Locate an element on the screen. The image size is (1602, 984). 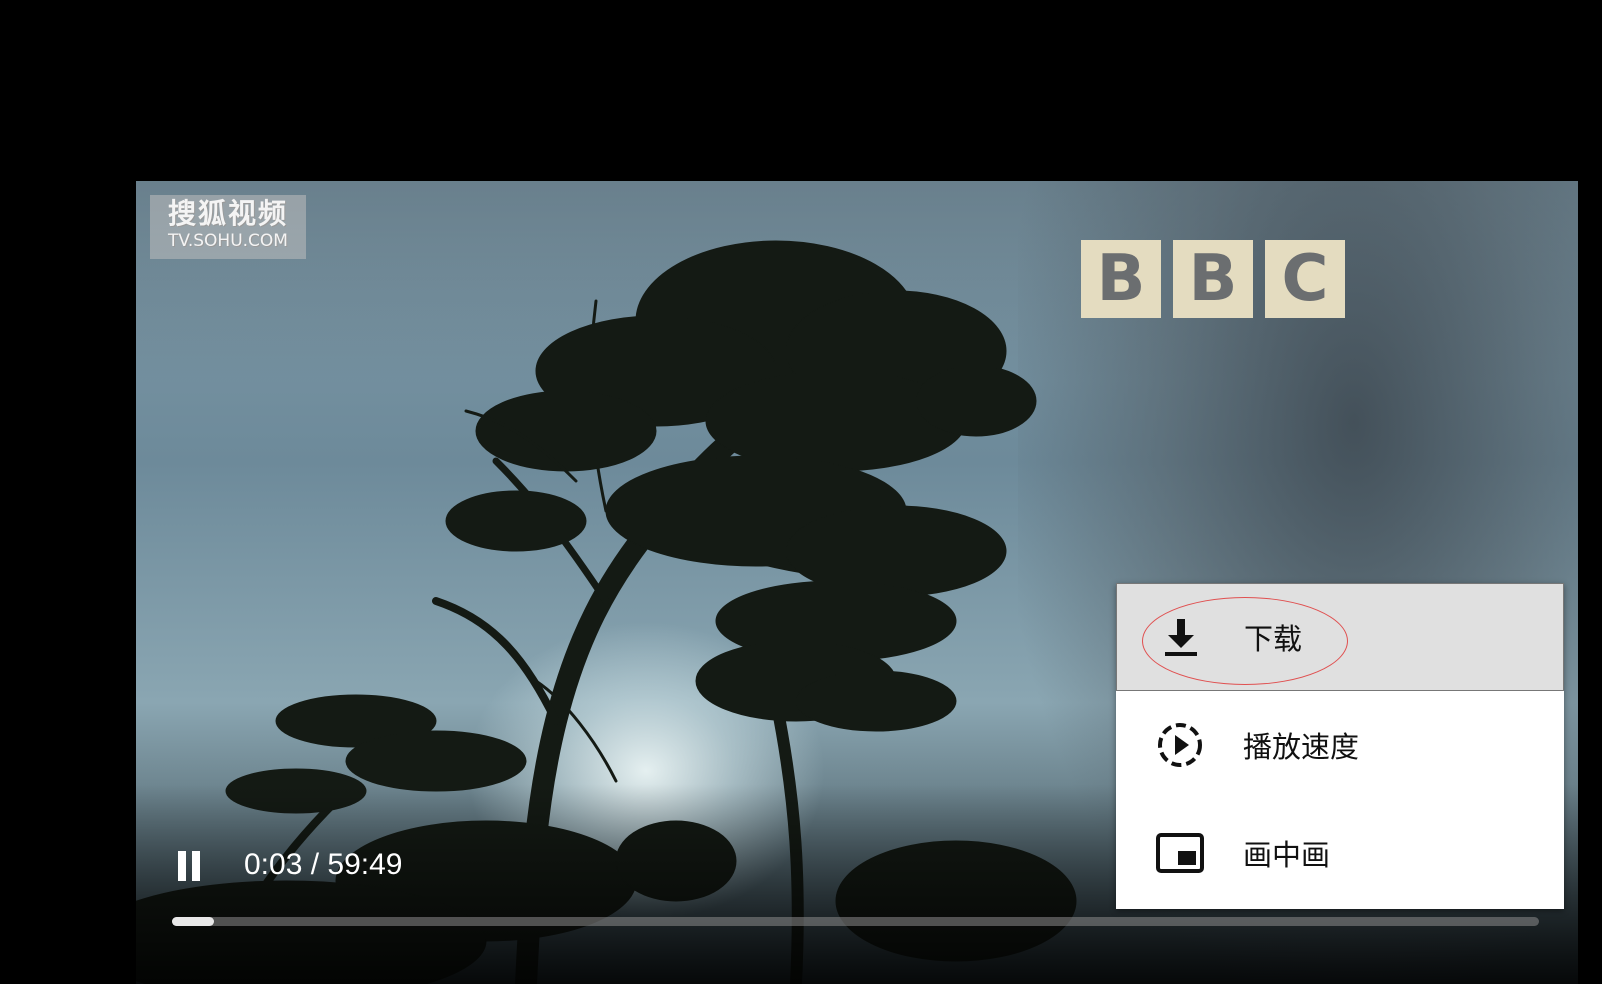
playback-speed-icon is located at coordinates (1180, 745).